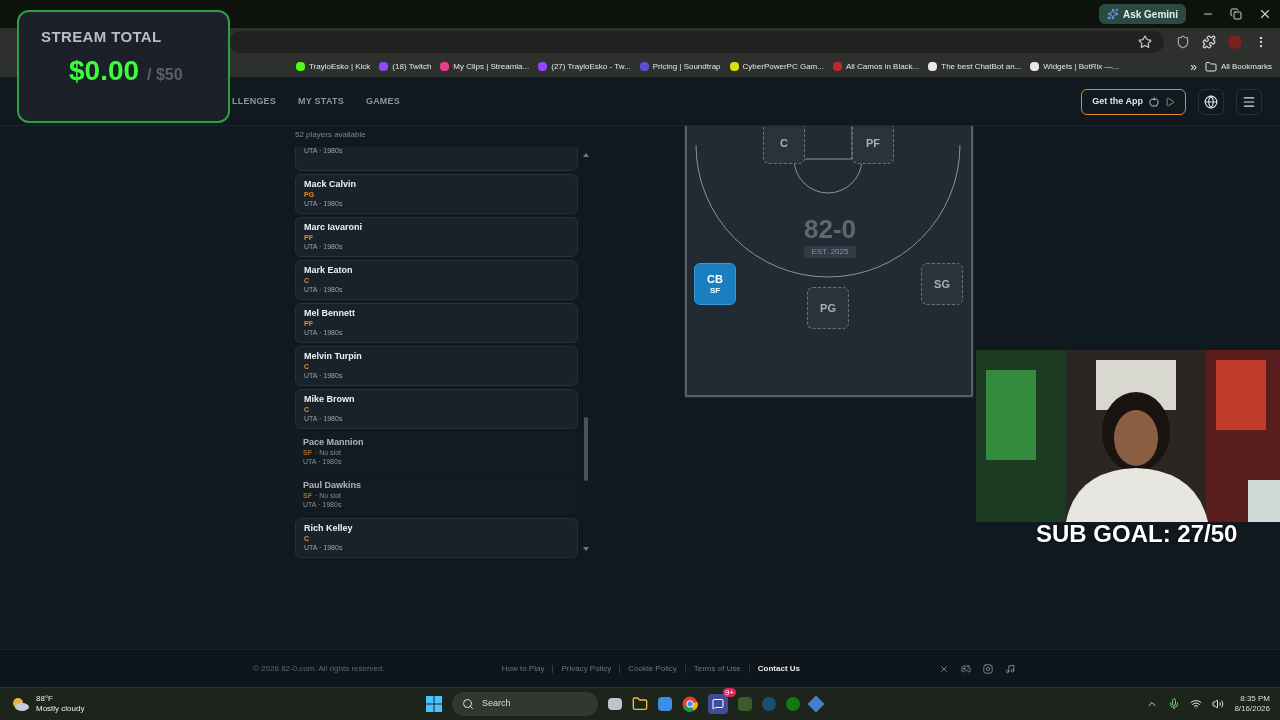 This screenshot has height=720, width=1280. What do you see at coordinates (104, 70) in the screenshot?
I see `stream-total-amount: $0.00` at bounding box center [104, 70].